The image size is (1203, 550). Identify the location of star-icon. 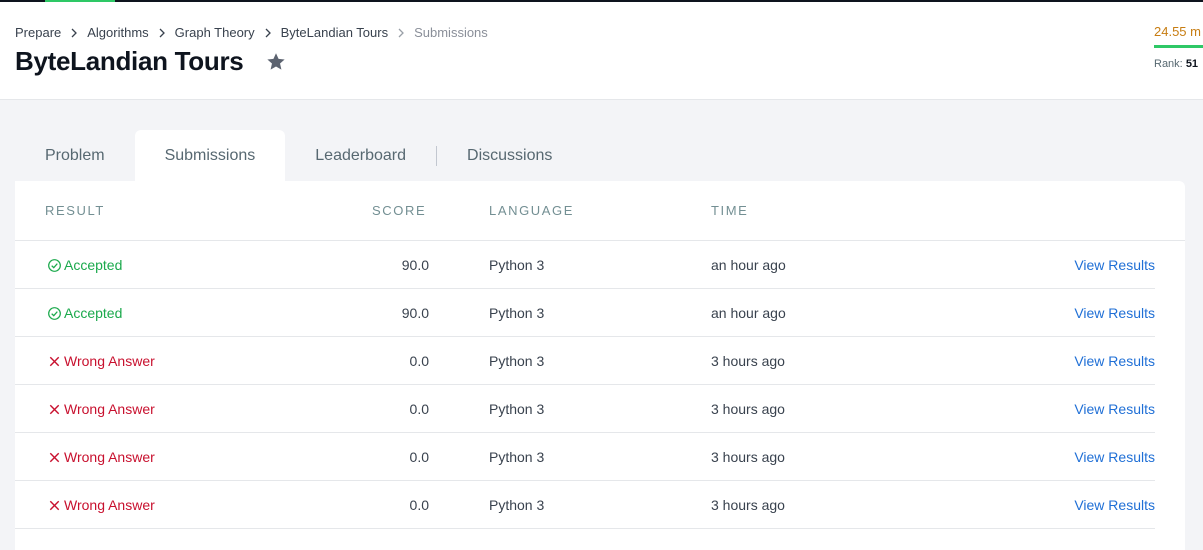
(276, 62).